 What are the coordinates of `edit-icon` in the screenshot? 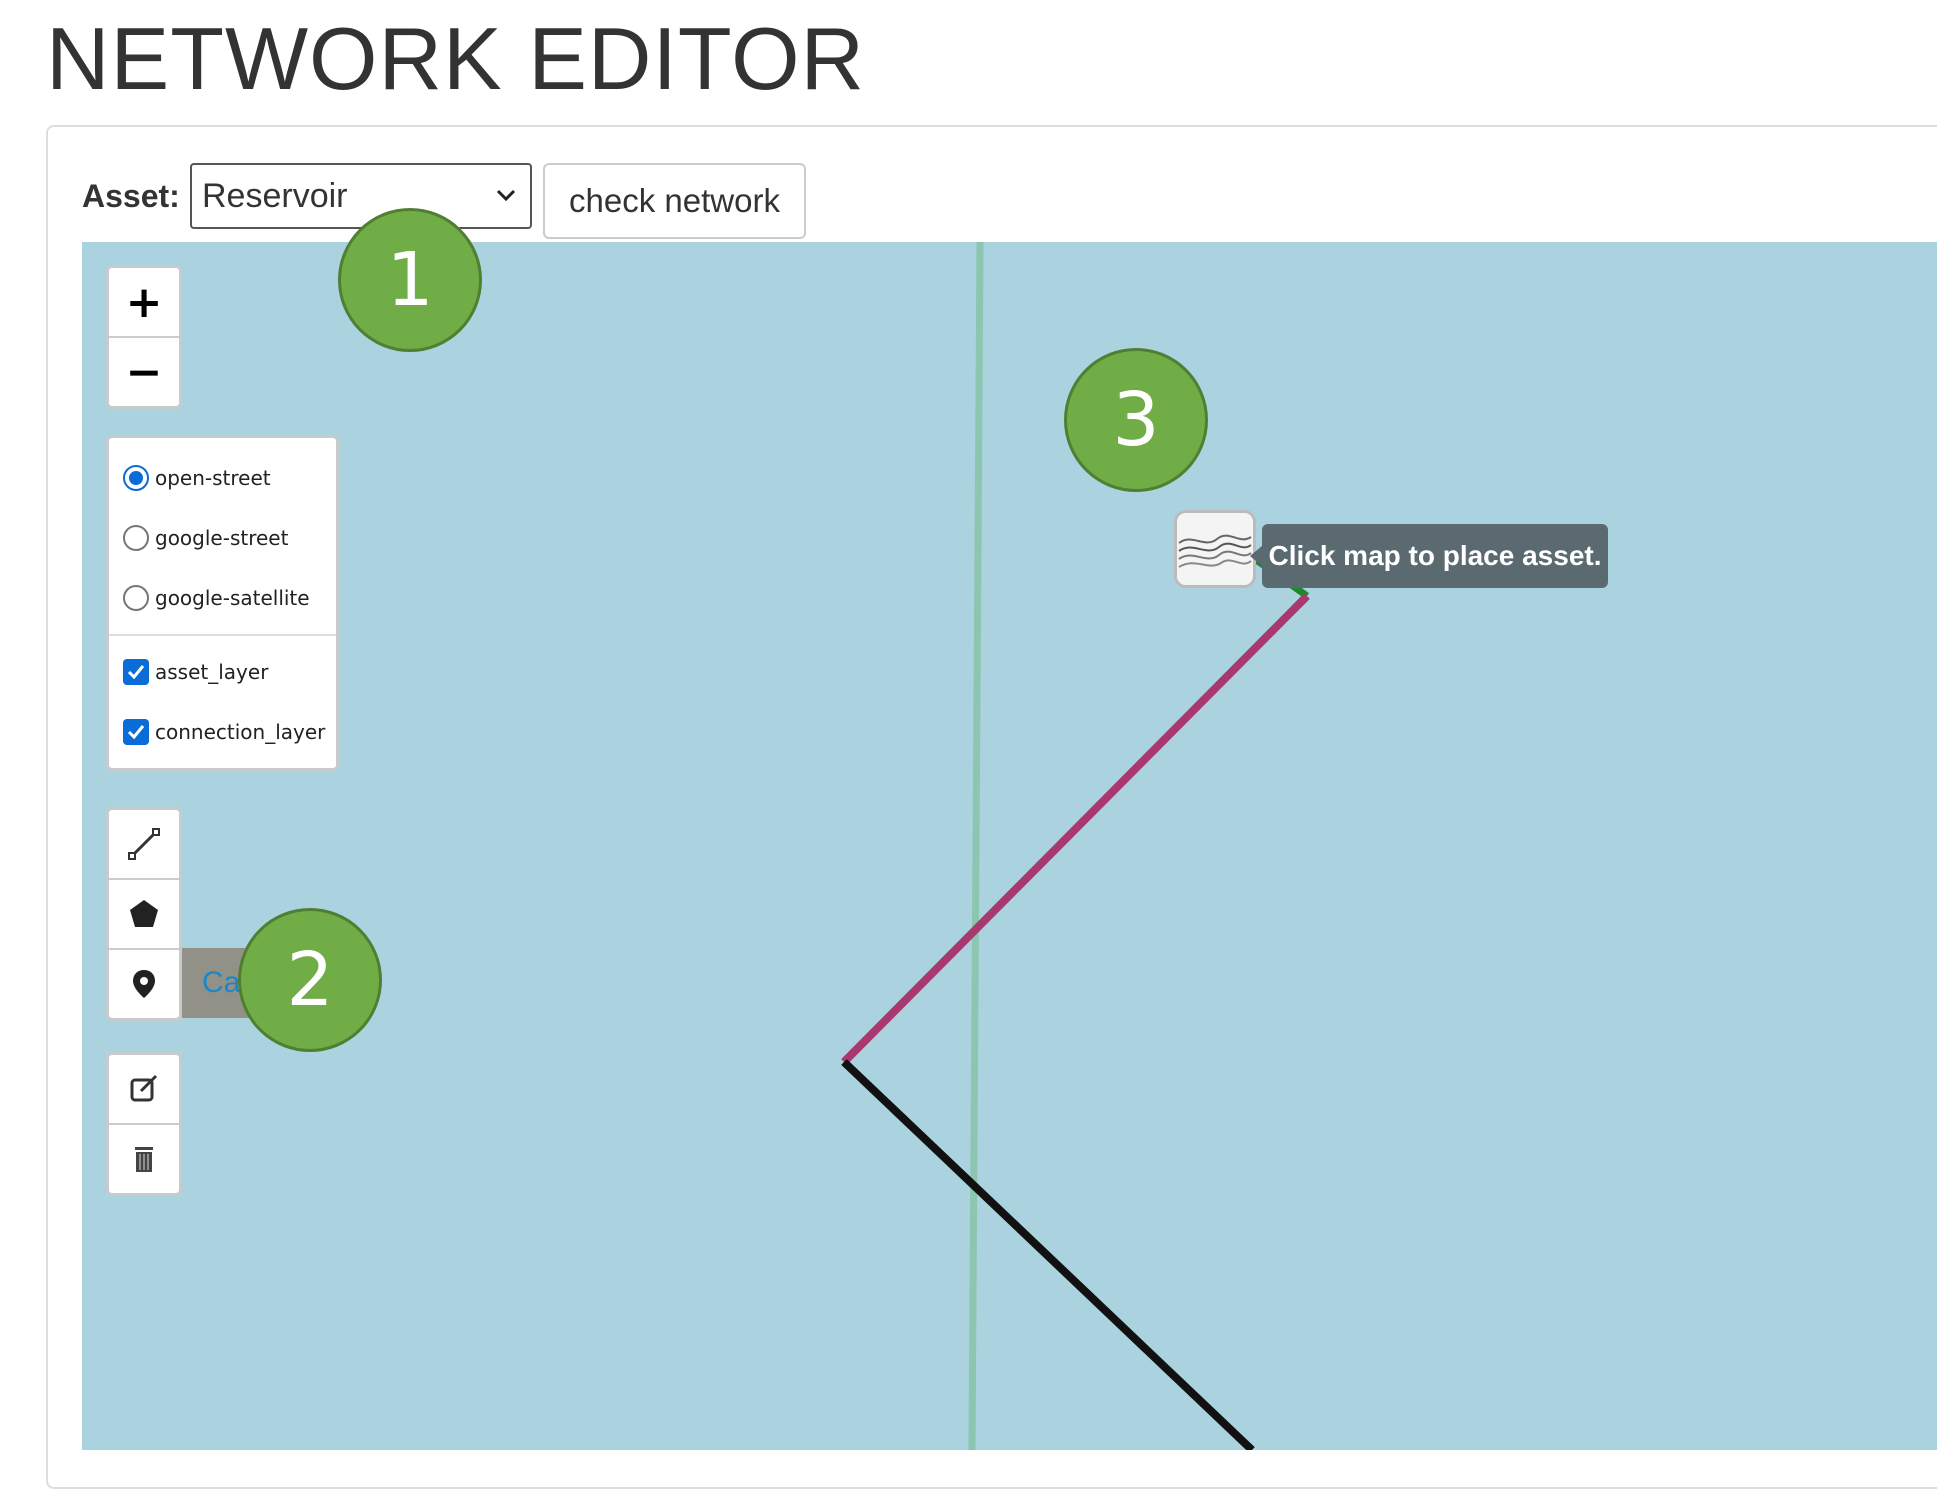 It's located at (144, 1088).